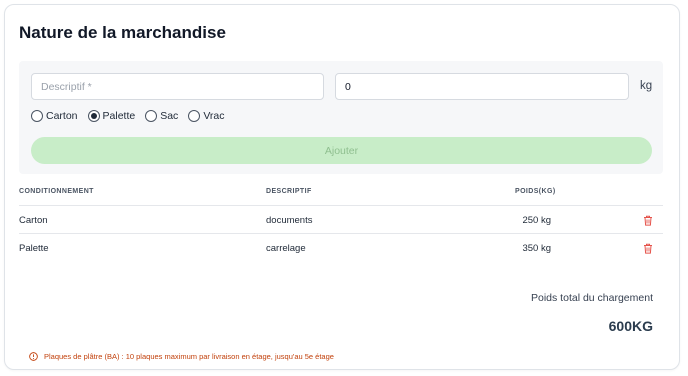 The height and width of the screenshot is (376, 688). What do you see at coordinates (33, 356) in the screenshot?
I see `info-circle-icon` at bounding box center [33, 356].